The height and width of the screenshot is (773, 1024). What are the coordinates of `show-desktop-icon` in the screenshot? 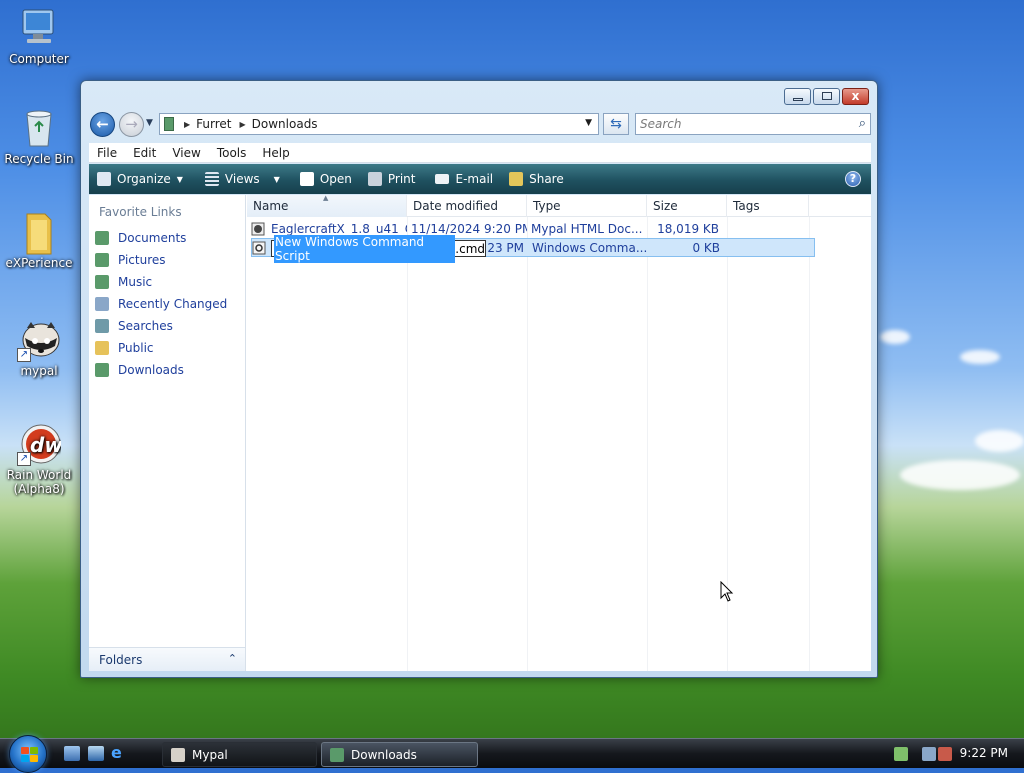 It's located at (72, 753).